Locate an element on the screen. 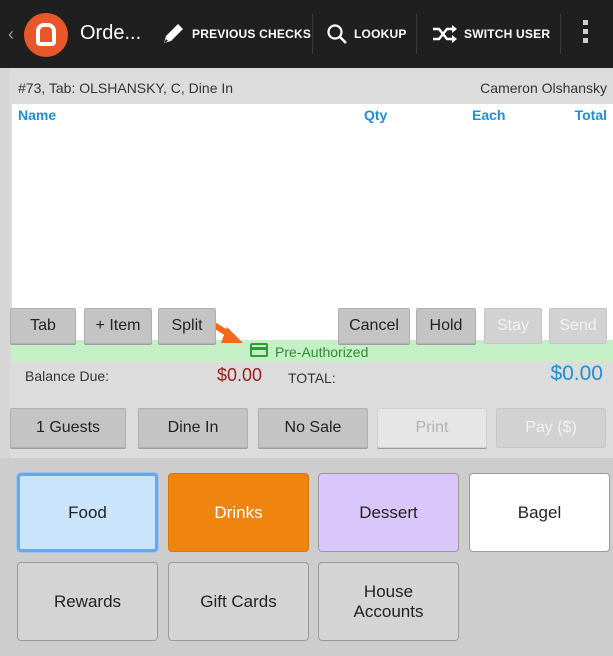 The width and height of the screenshot is (613, 656). guests-button: 1 Guests is located at coordinates (68, 428).